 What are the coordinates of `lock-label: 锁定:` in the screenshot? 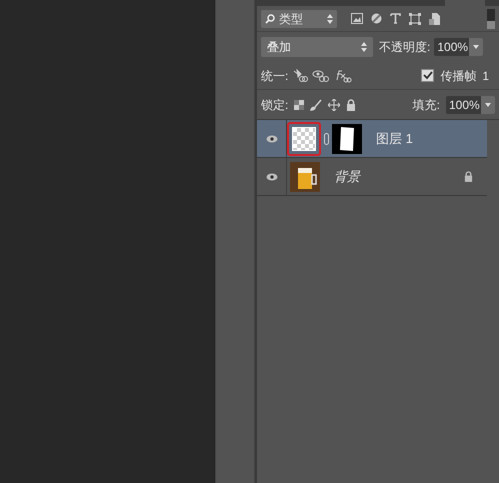 It's located at (274, 105).